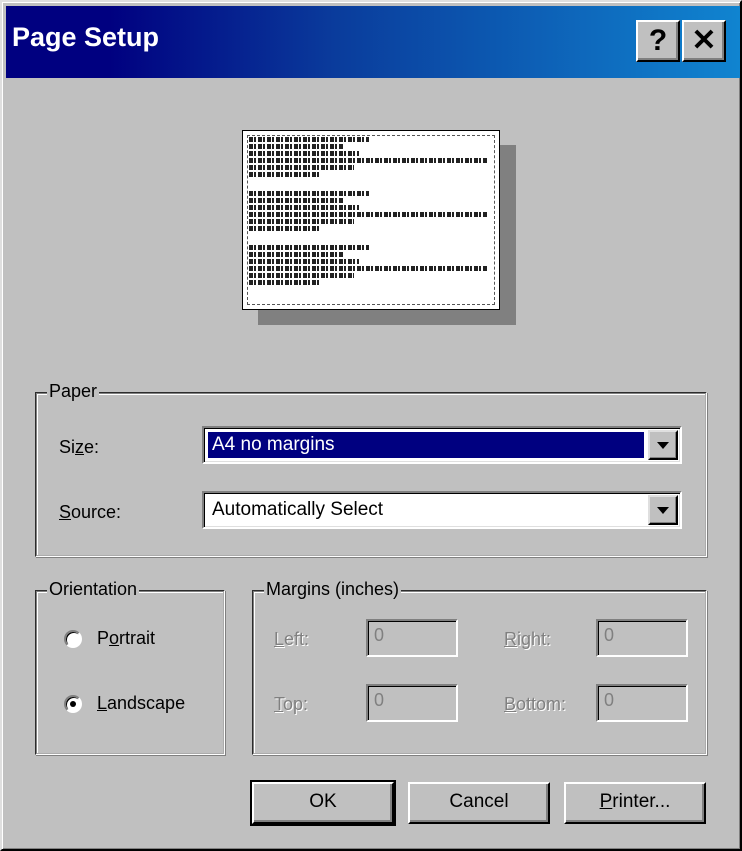  I want to click on source-label: Source:, so click(90, 512).